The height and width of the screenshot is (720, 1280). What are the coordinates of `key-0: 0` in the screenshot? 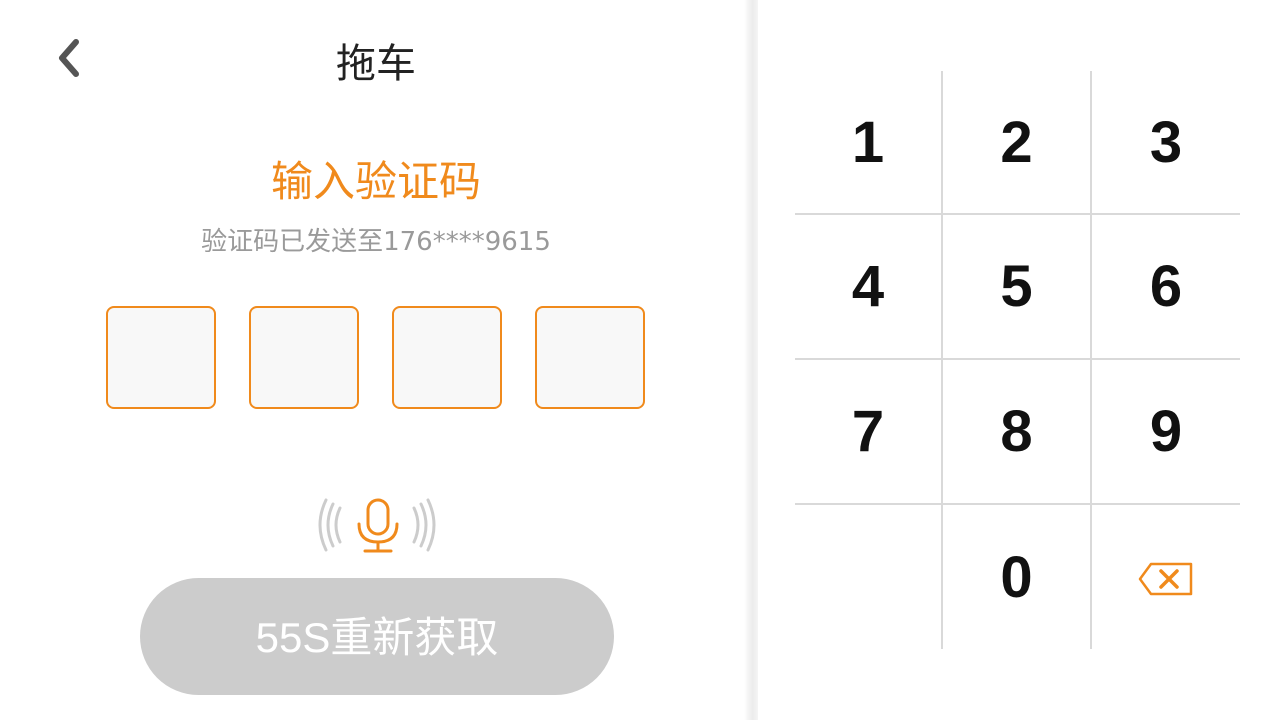 It's located at (1017, 577).